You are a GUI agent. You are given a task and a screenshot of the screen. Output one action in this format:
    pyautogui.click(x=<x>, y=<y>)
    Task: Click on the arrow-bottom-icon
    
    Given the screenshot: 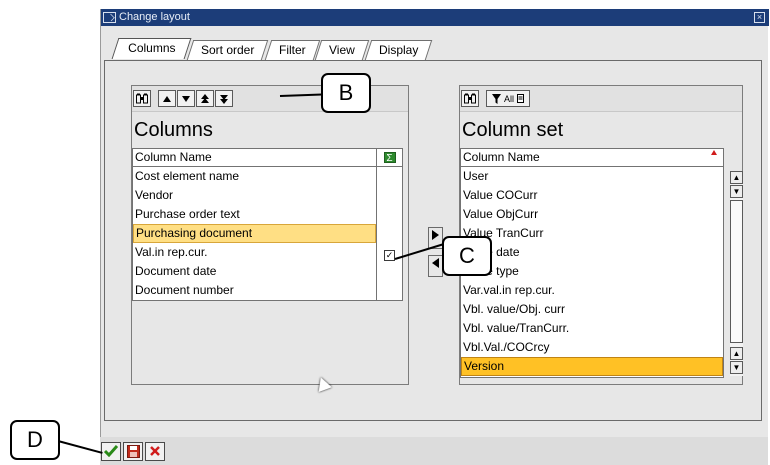 What is the action you would take?
    pyautogui.click(x=224, y=99)
    